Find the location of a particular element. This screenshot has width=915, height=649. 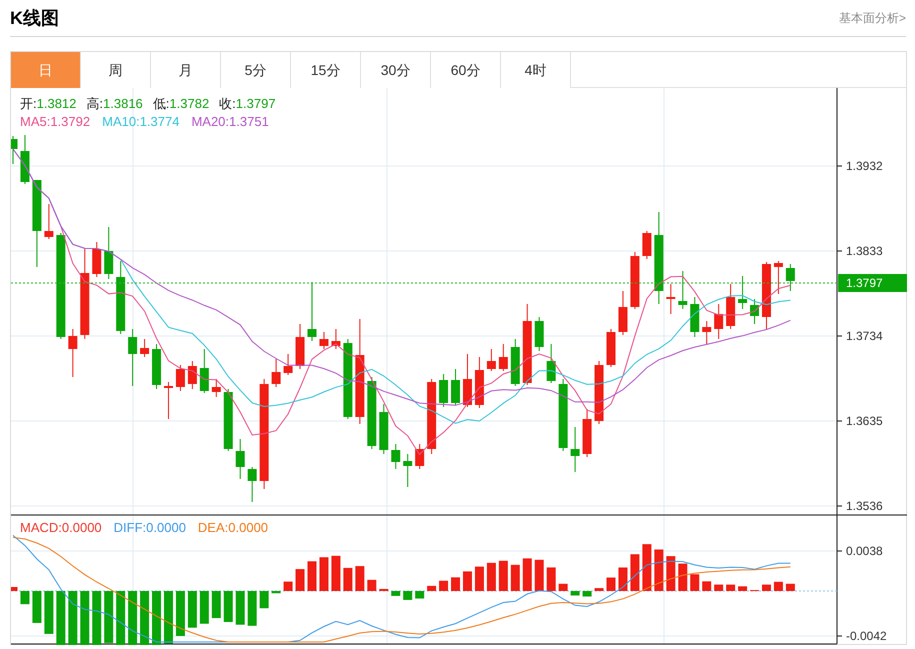

price-axis-label: 1.3734 is located at coordinates (864, 336).